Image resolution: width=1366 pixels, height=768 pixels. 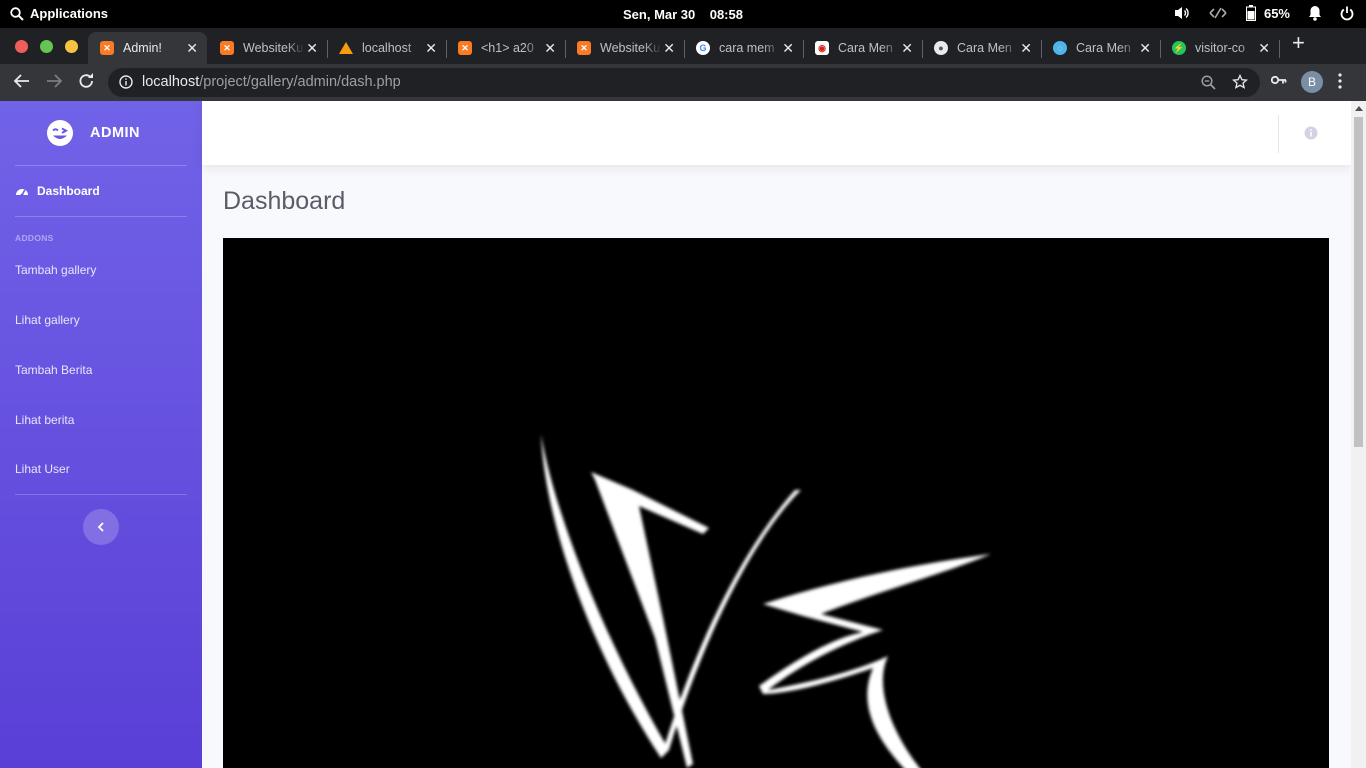 I want to click on scrollbar-thumb, so click(x=1358, y=282).